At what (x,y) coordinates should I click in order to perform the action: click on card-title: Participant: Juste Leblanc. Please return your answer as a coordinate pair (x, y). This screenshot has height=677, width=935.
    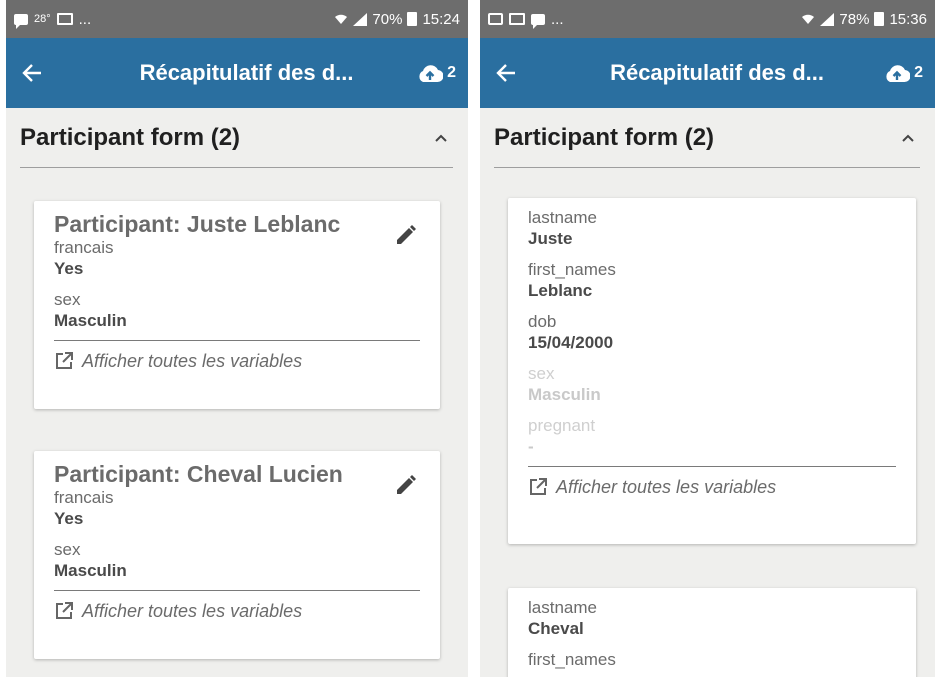
    Looking at the image, I should click on (197, 224).